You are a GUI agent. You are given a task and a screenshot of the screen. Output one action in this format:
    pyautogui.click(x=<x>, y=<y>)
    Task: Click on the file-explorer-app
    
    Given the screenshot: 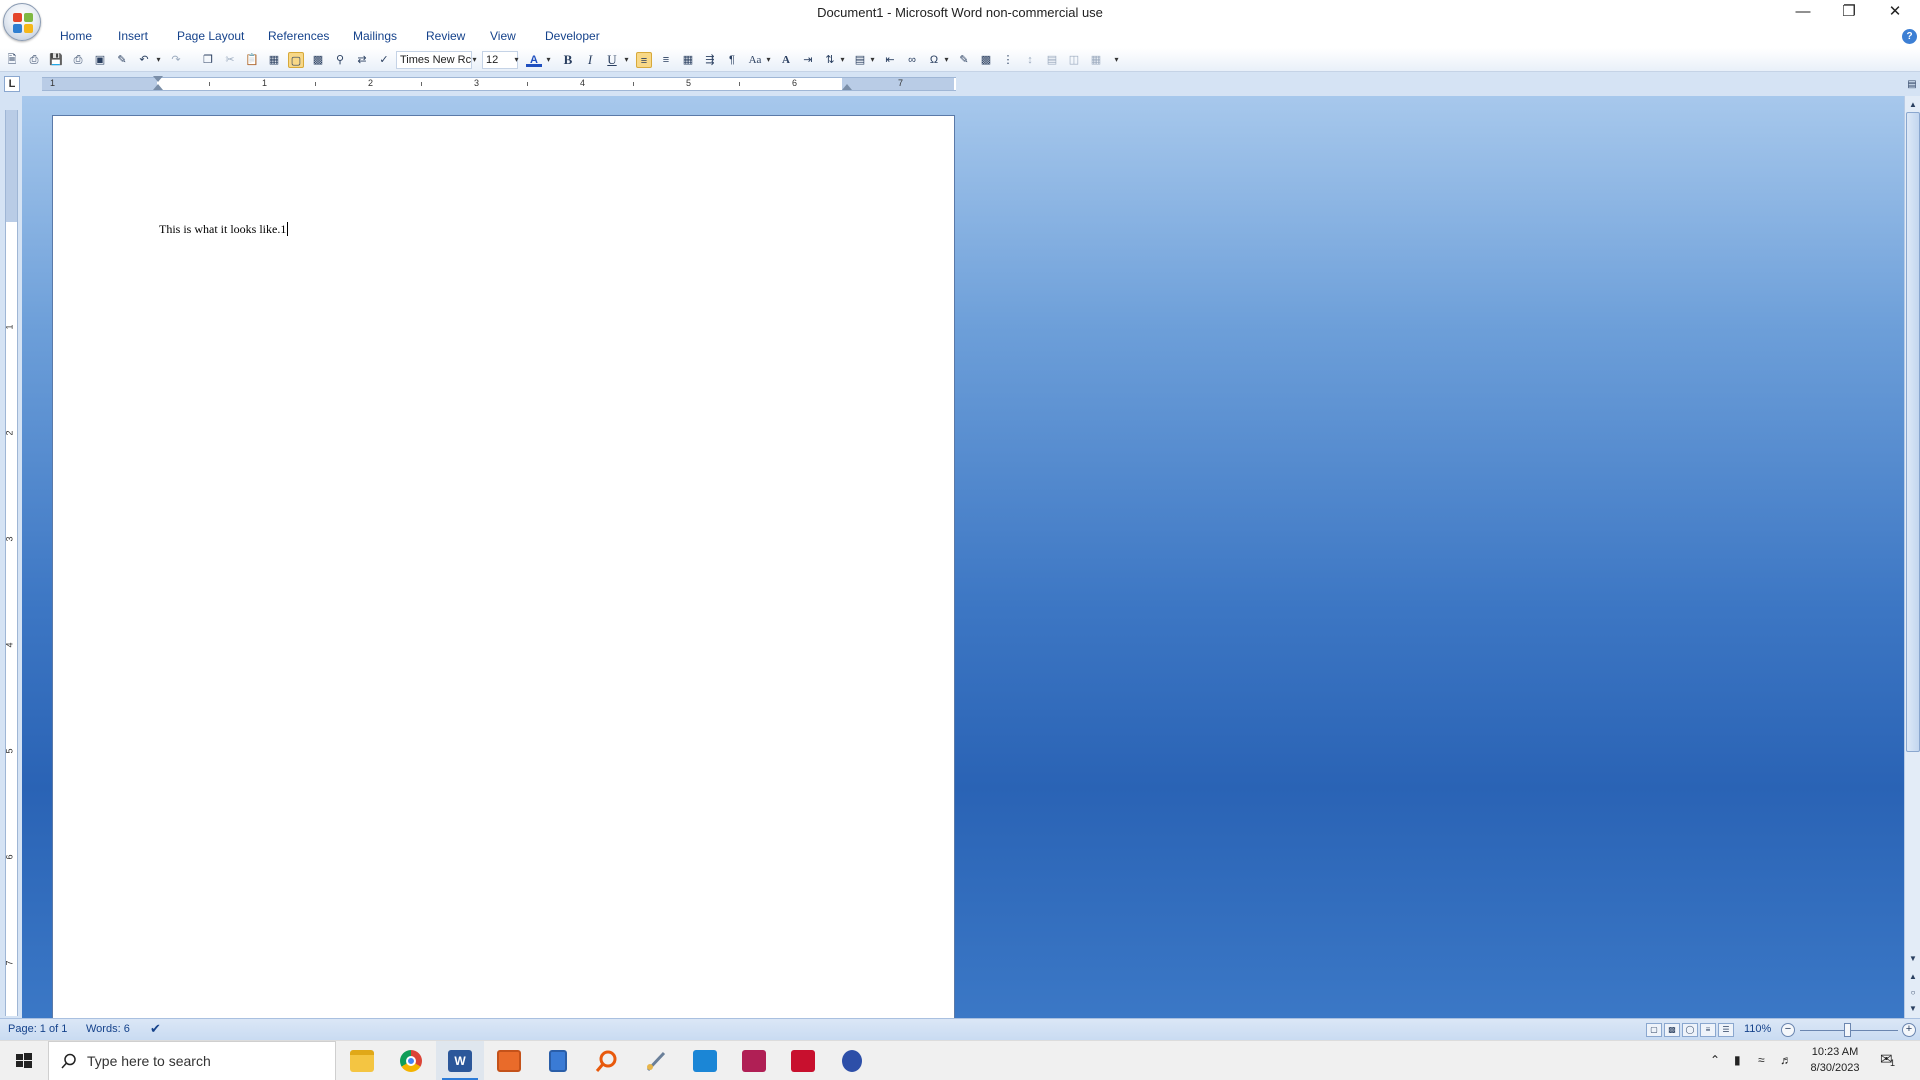 What is the action you would take?
    pyautogui.click(x=362, y=1060)
    